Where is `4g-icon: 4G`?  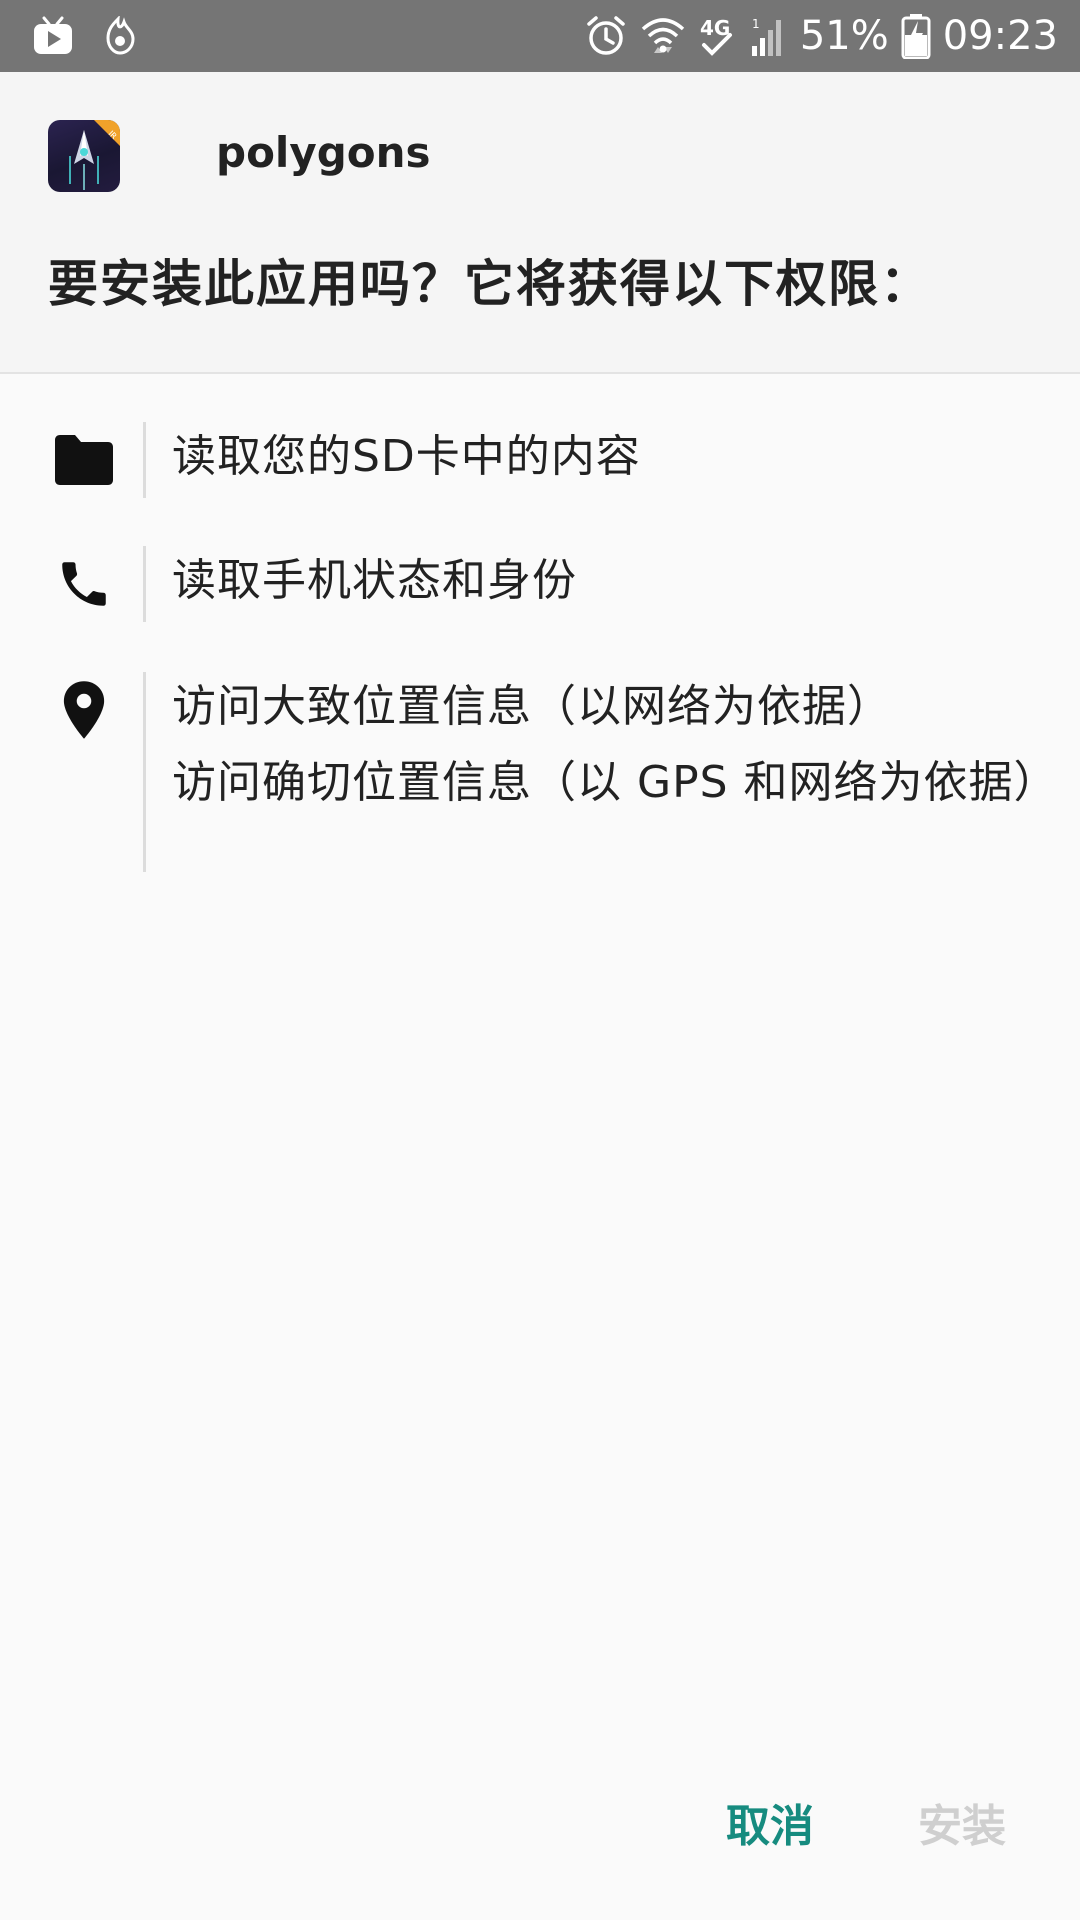
4g-icon: 4G is located at coordinates (717, 36).